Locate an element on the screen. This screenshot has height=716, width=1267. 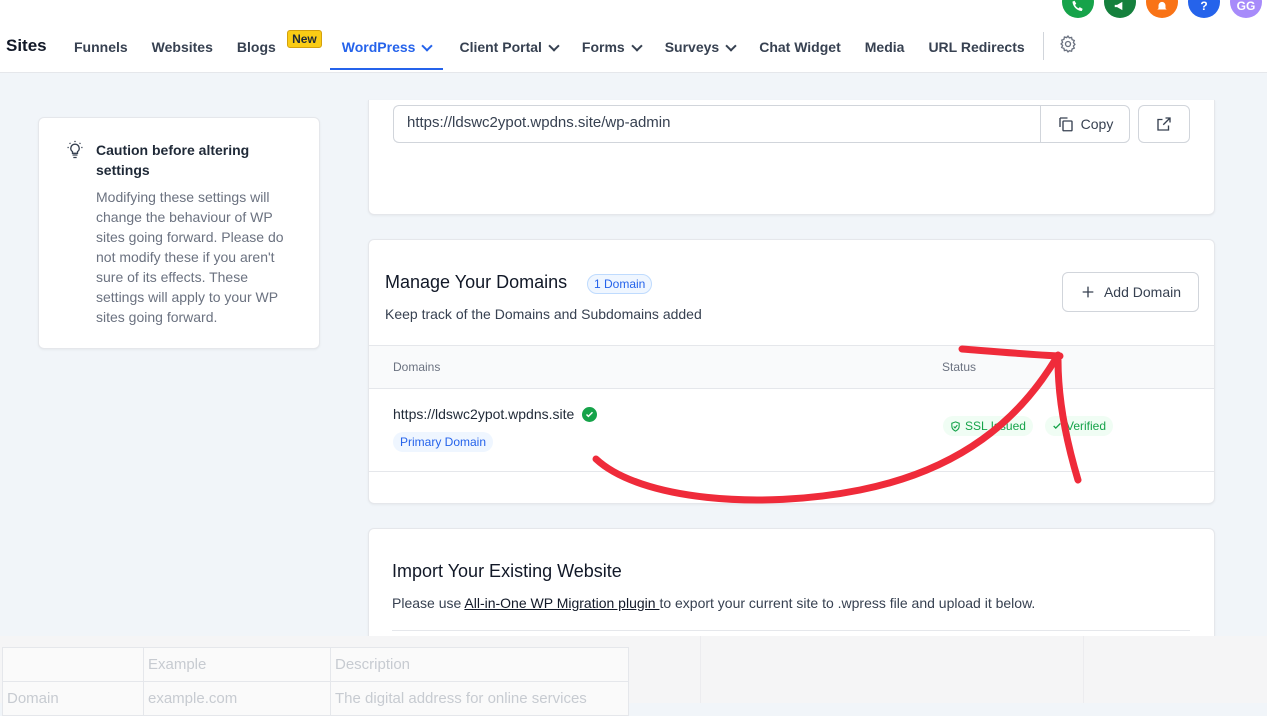
check-icon is located at coordinates (1057, 426).